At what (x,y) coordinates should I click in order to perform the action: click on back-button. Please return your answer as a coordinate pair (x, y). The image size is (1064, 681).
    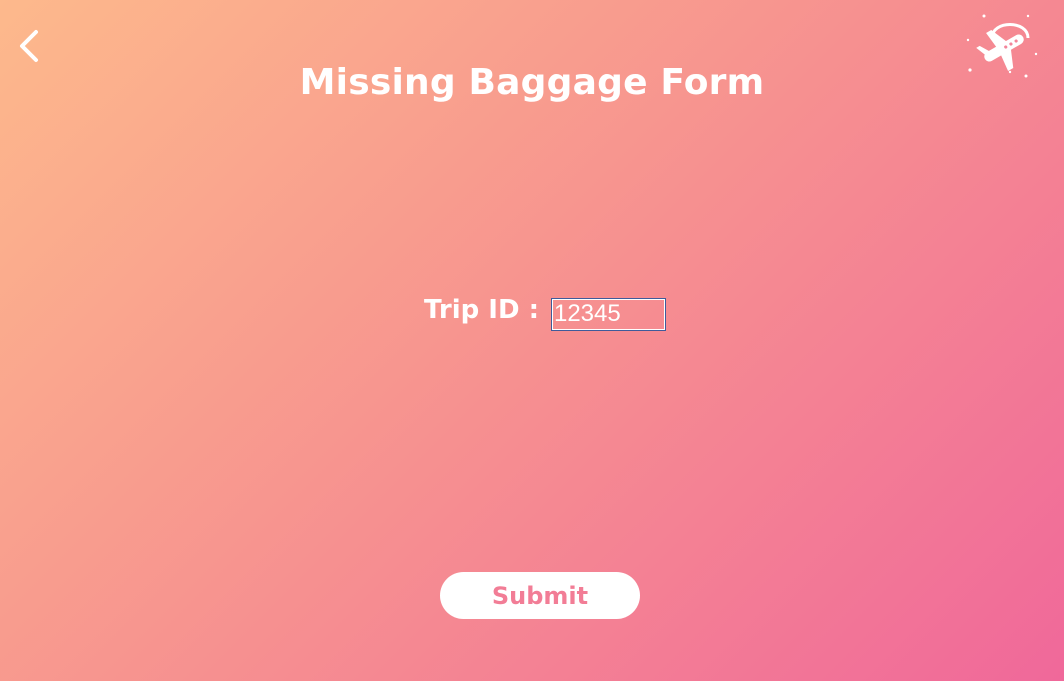
    Looking at the image, I should click on (30, 46).